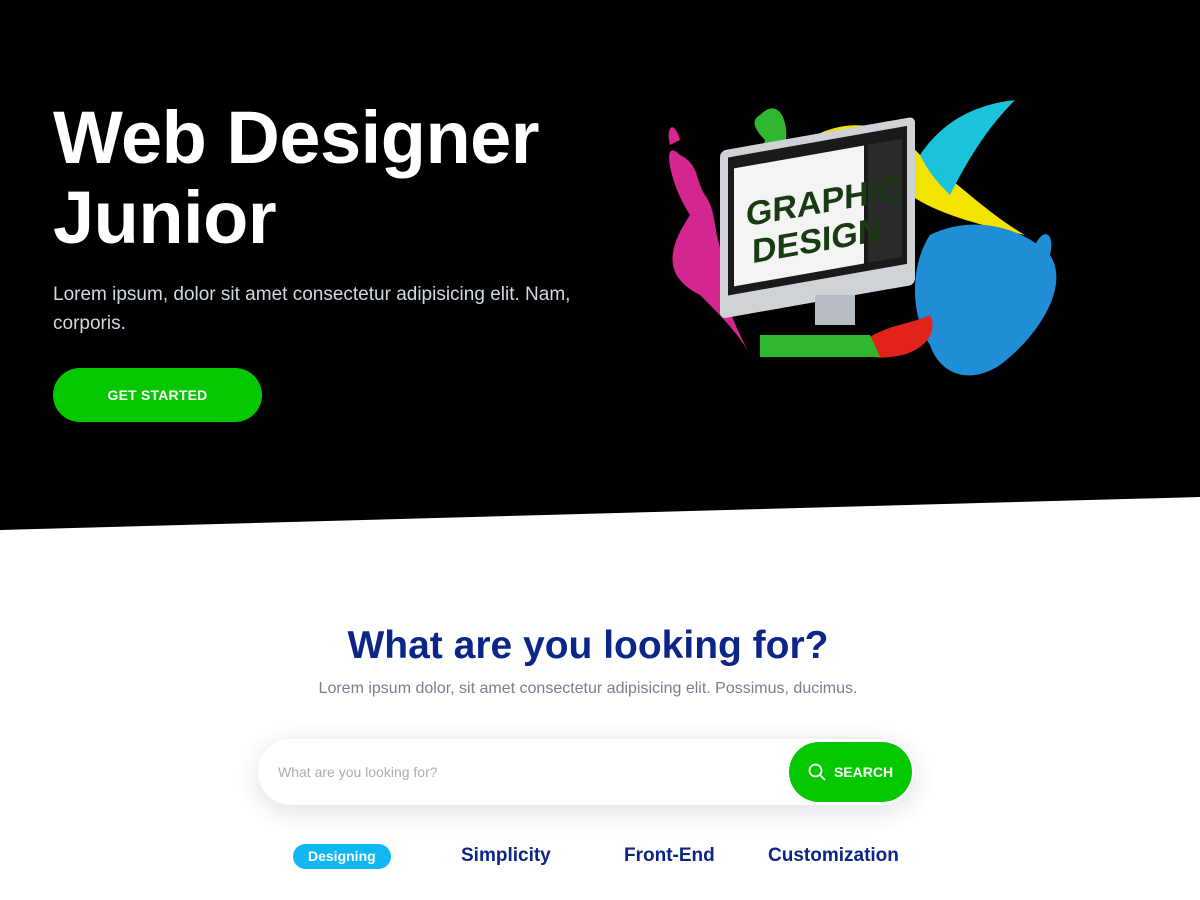 This screenshot has width=1200, height=900. I want to click on magenta-drip, so click(674, 136).